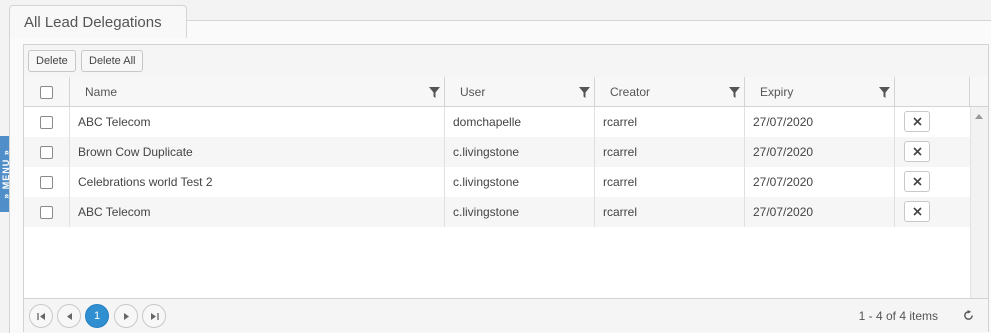  Describe the element at coordinates (112, 61) in the screenshot. I see `delete-all-button: Delete All` at that location.